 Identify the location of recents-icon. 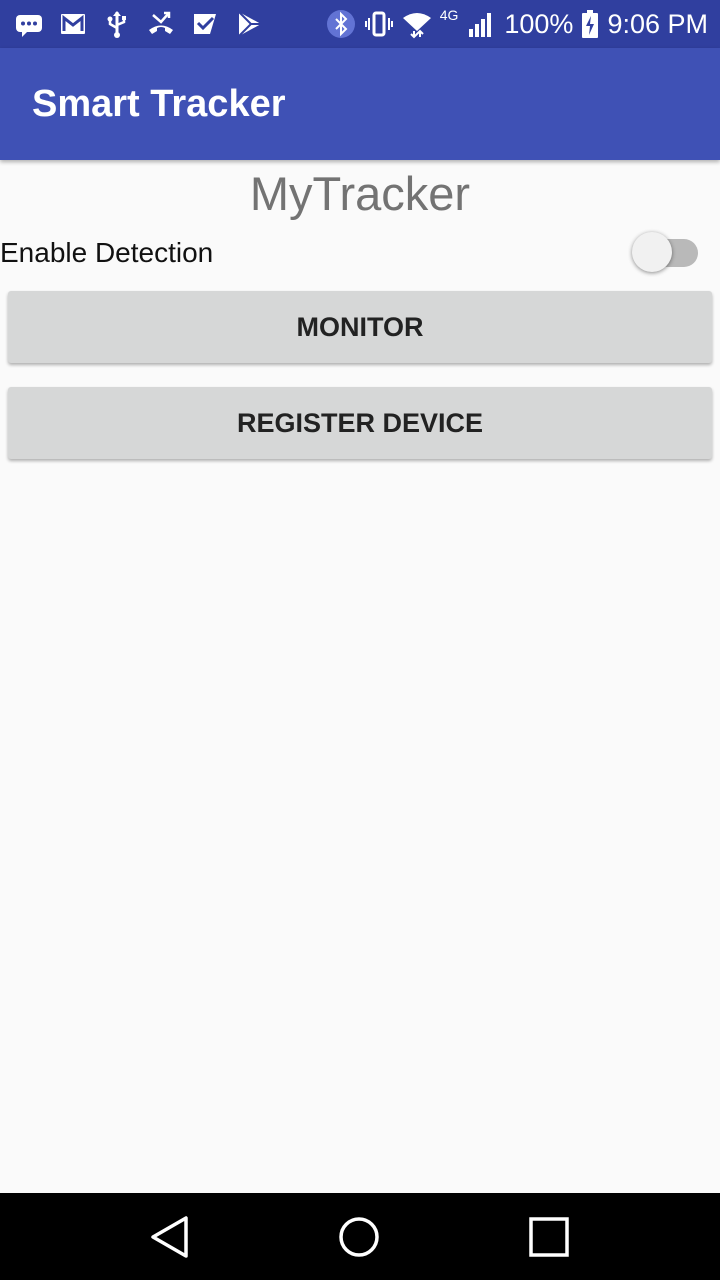
(549, 1237).